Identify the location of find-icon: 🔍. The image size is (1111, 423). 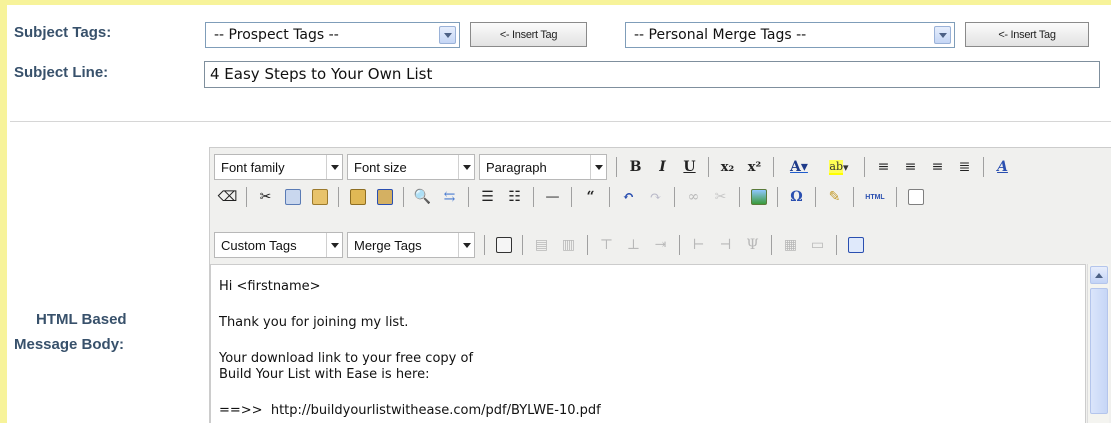
(422, 197).